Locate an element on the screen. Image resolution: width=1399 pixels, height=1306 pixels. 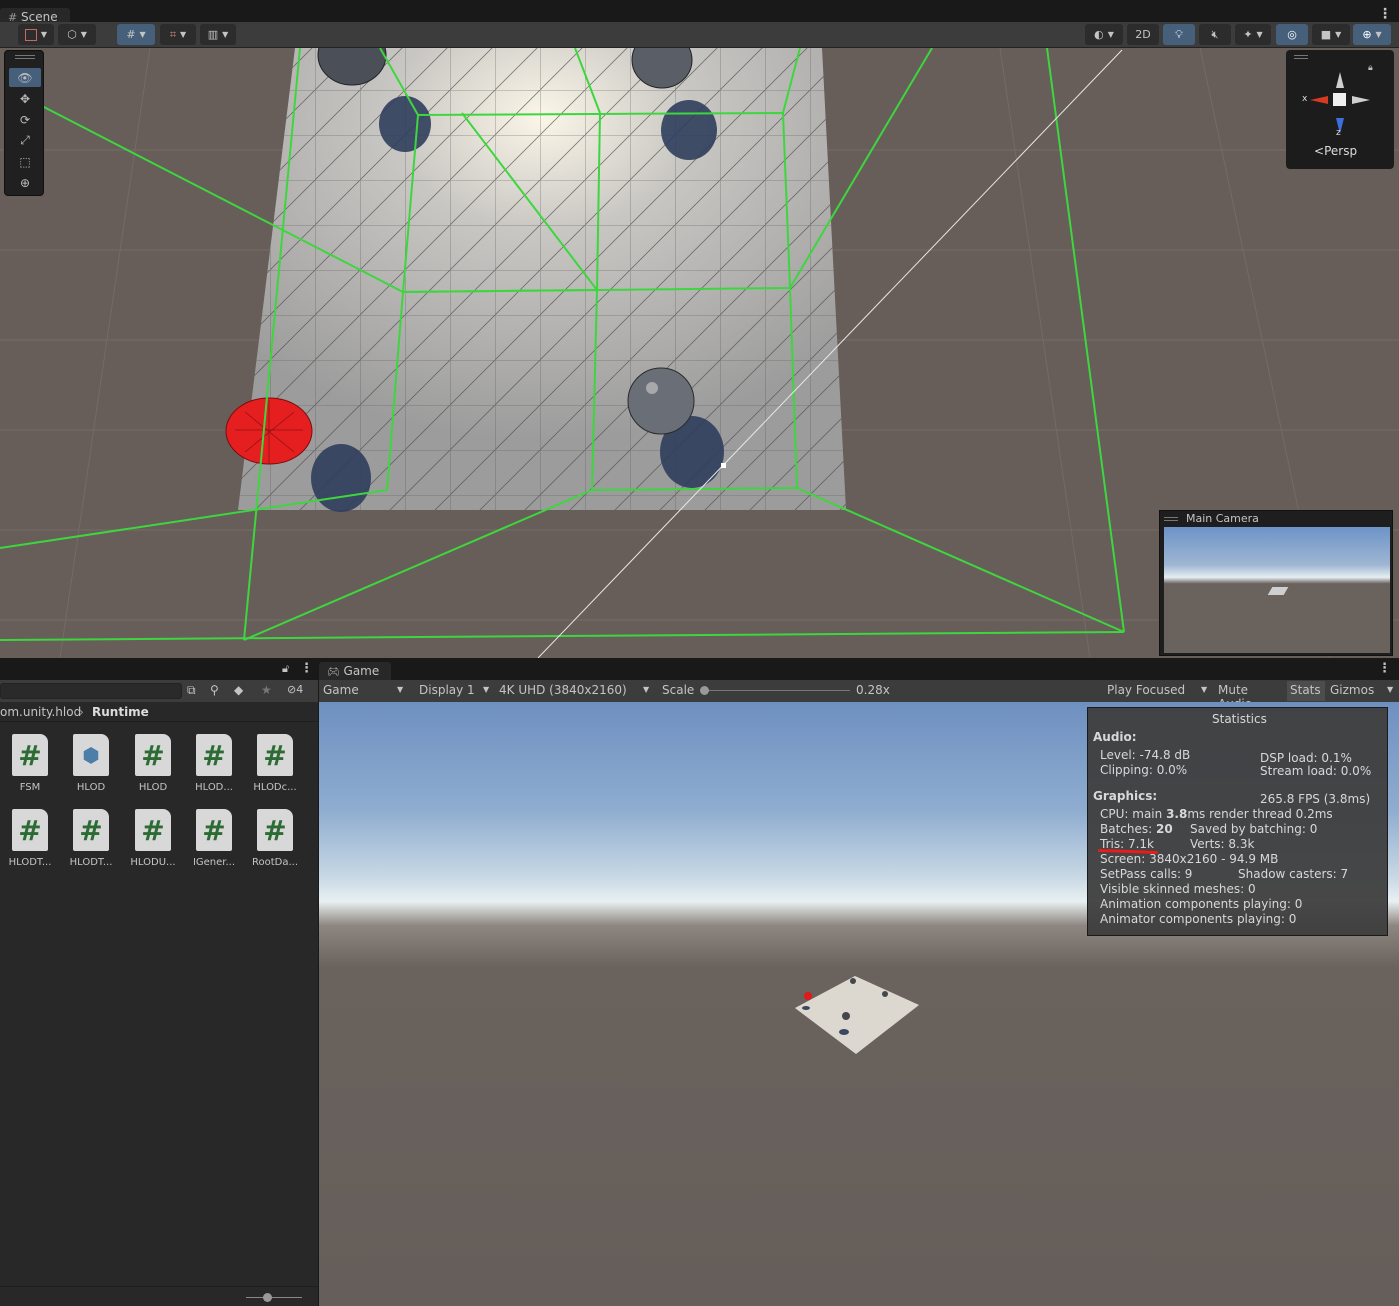
drag-handle is located at coordinates (25, 57).